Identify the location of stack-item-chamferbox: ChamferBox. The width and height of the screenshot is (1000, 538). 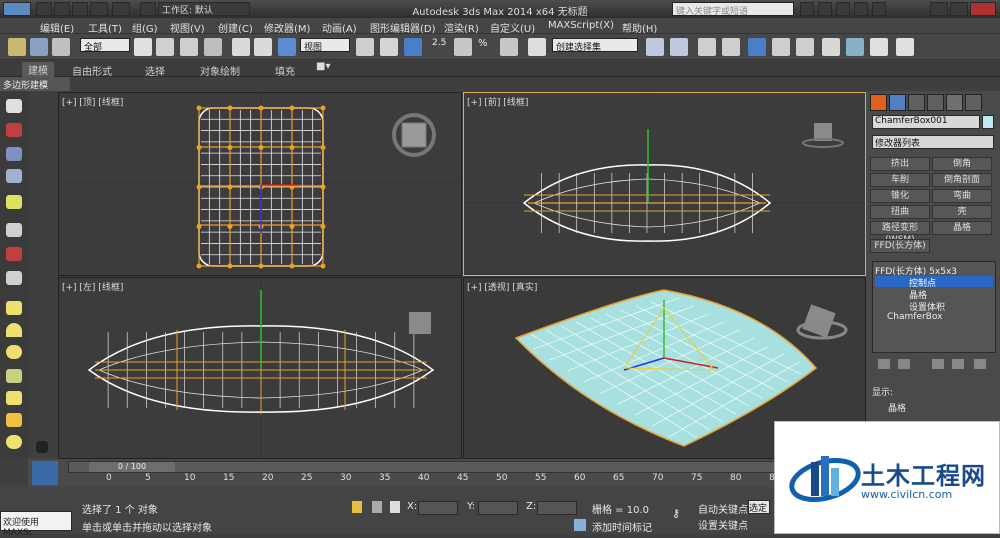
(934, 317).